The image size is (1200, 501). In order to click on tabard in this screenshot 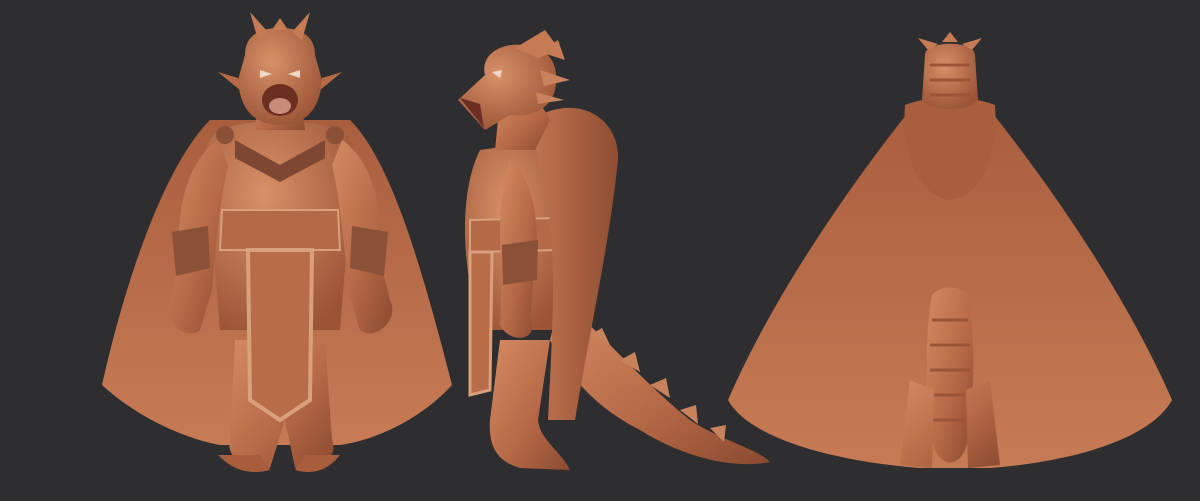, I will do `click(280, 335)`.